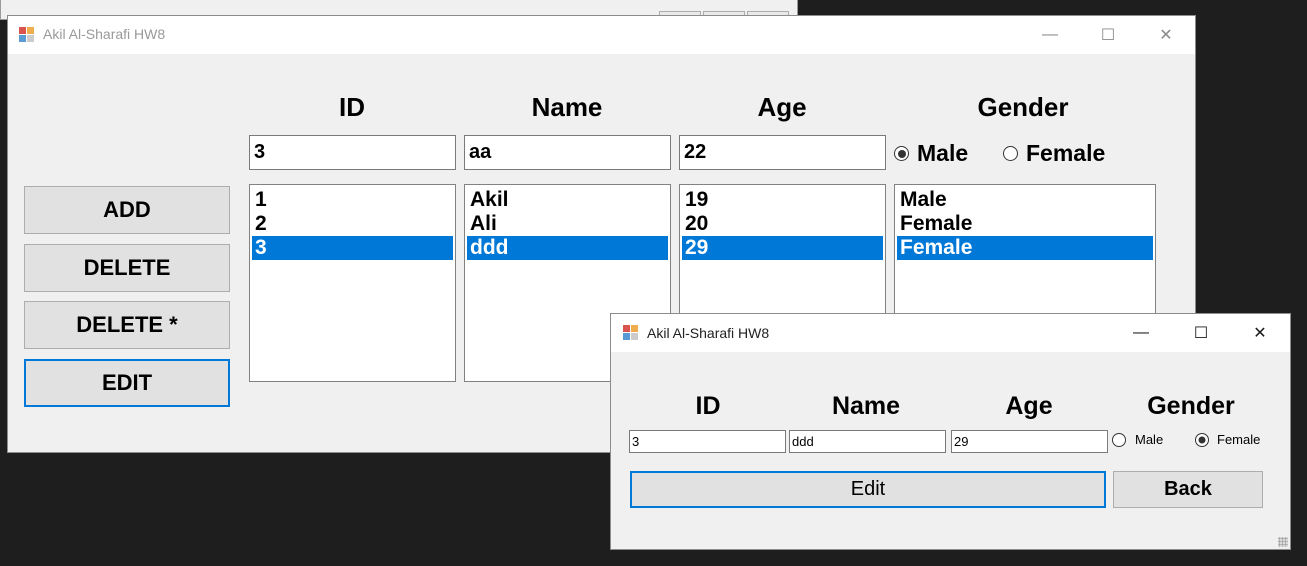 This screenshot has width=1307, height=566. What do you see at coordinates (1025, 200) in the screenshot?
I see `list-item: Male` at bounding box center [1025, 200].